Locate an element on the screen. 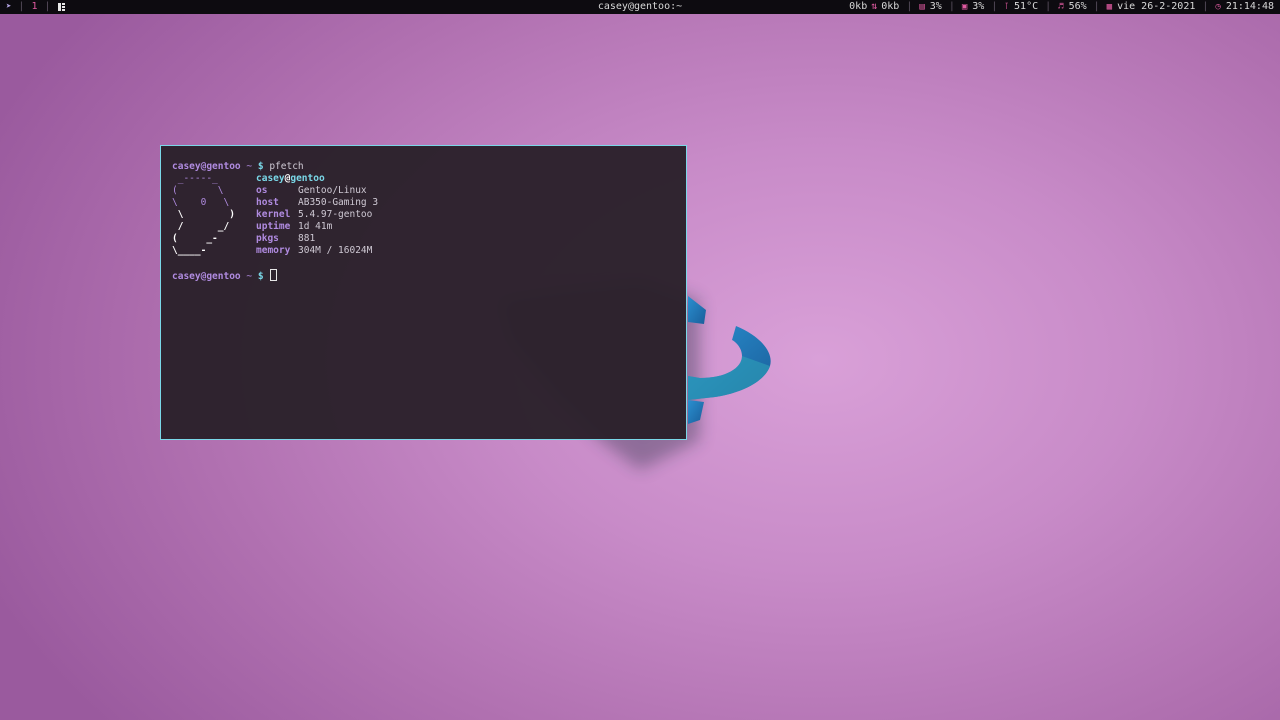 This screenshot has width=1280, height=720. info-value: AB350-Gaming 3 is located at coordinates (338, 202).